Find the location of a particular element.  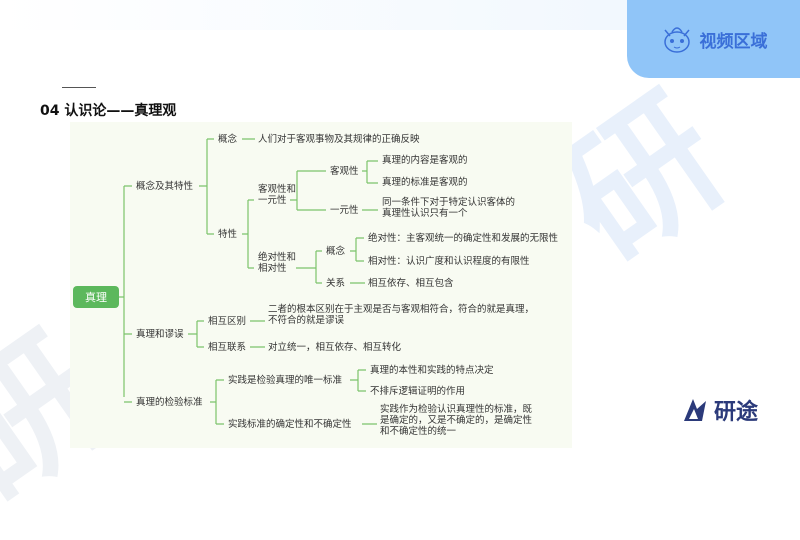

node-diff: 相互区别 is located at coordinates (227, 321).